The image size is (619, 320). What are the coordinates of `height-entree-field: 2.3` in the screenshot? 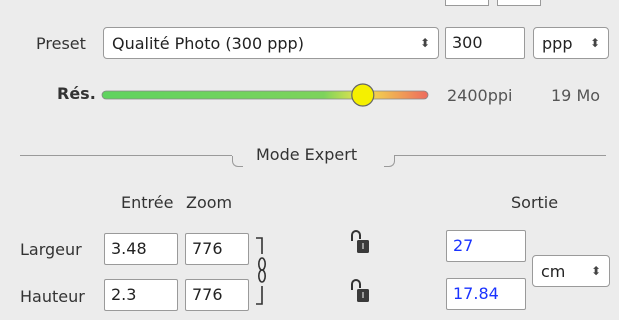 It's located at (141, 295).